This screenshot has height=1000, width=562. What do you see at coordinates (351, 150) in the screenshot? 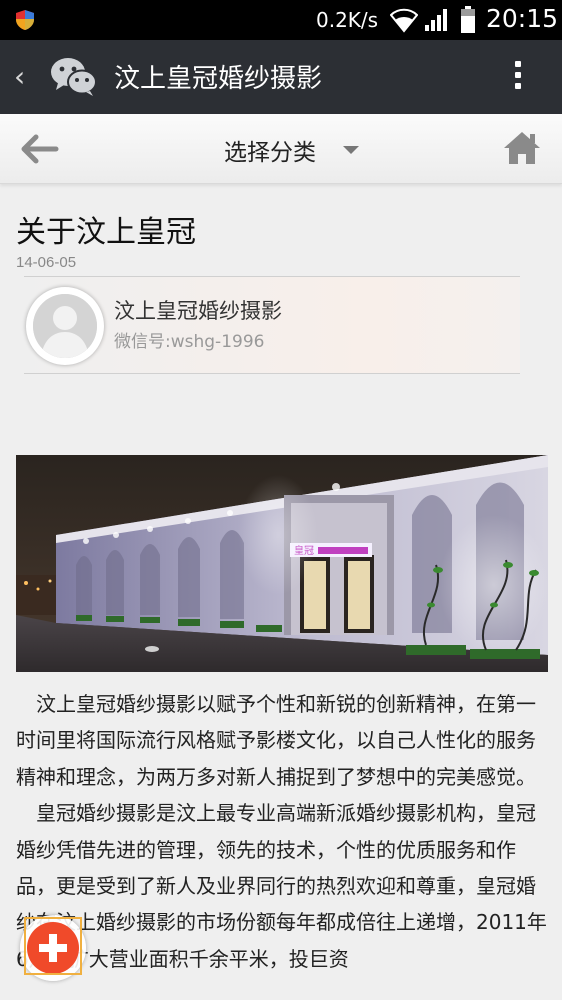
I see `dropdown-caret-icon` at bounding box center [351, 150].